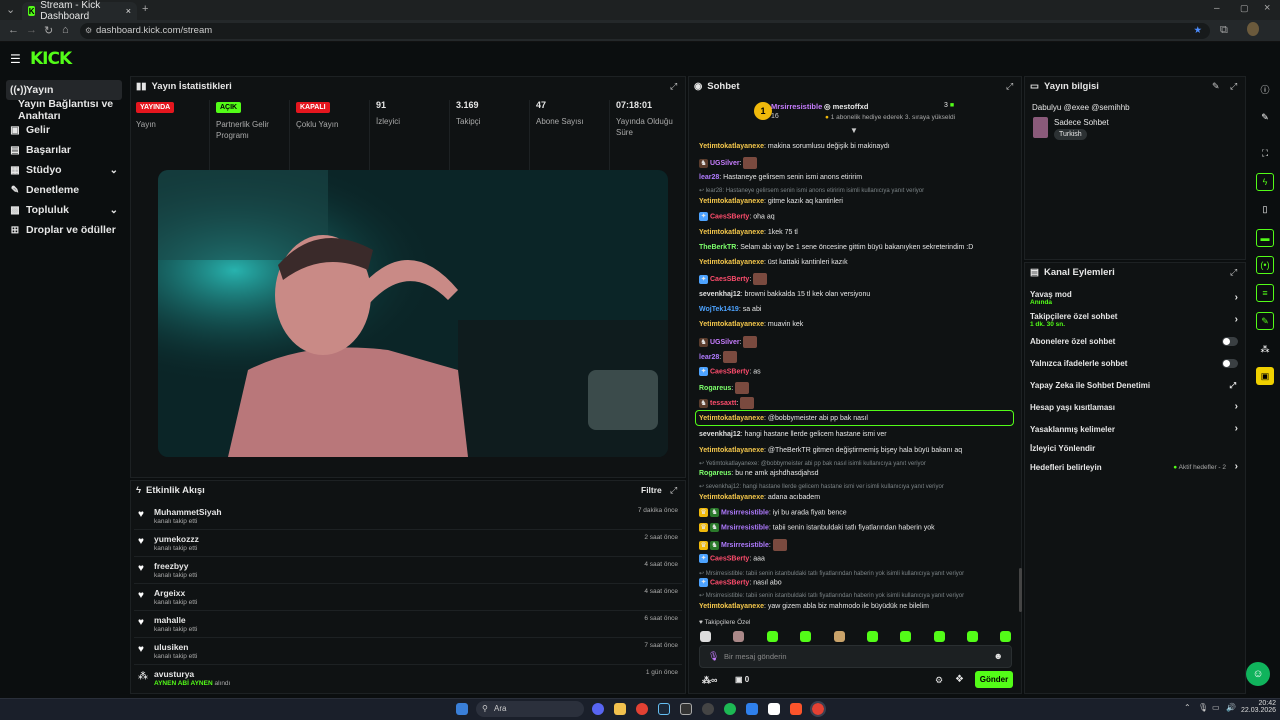 This screenshot has width=1280, height=720. I want to click on spotify-icon, so click(730, 709).